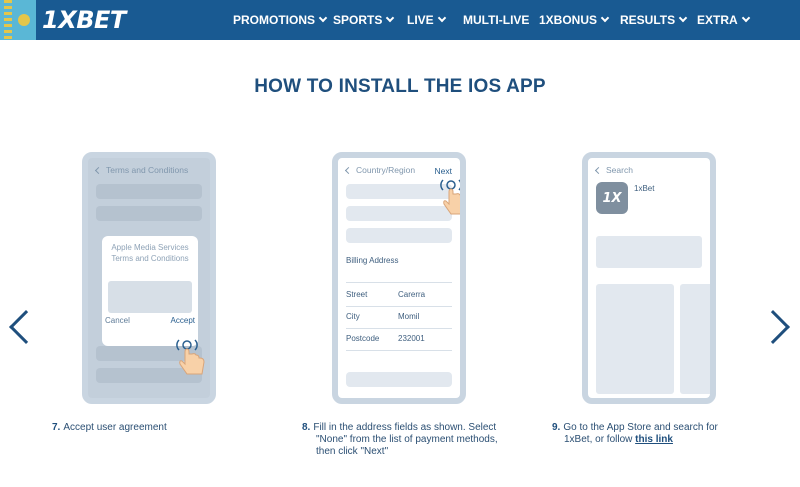 This screenshot has height=487, width=800. Describe the element at coordinates (364, 20) in the screenshot. I see `nav-sports: SPORTS` at that location.